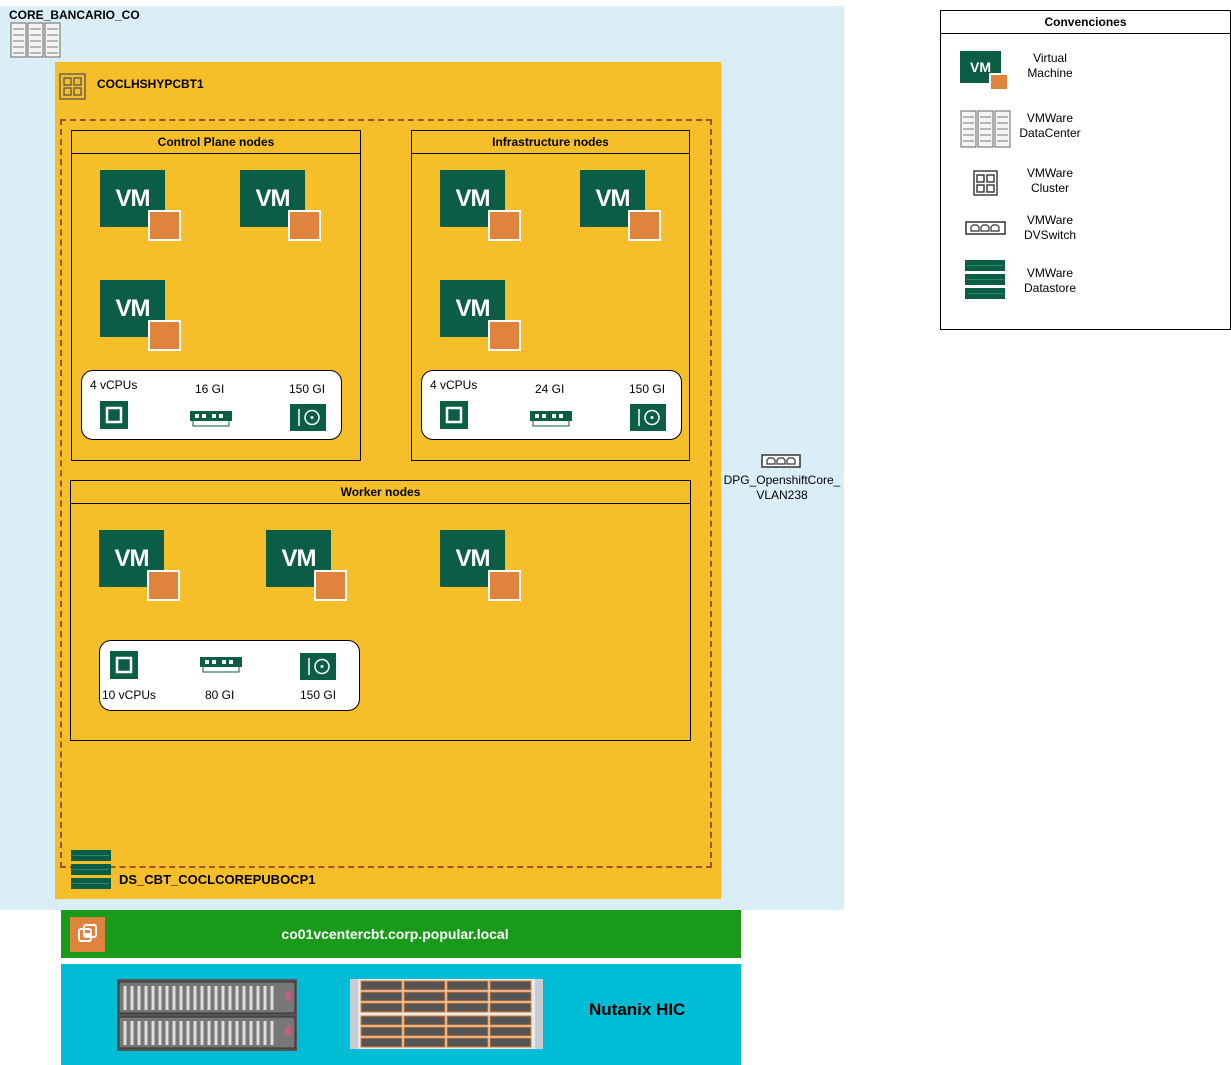 This screenshot has width=1231, height=1065. What do you see at coordinates (637, 1009) in the screenshot?
I see `hardware-label: Nutanix HIC` at bounding box center [637, 1009].